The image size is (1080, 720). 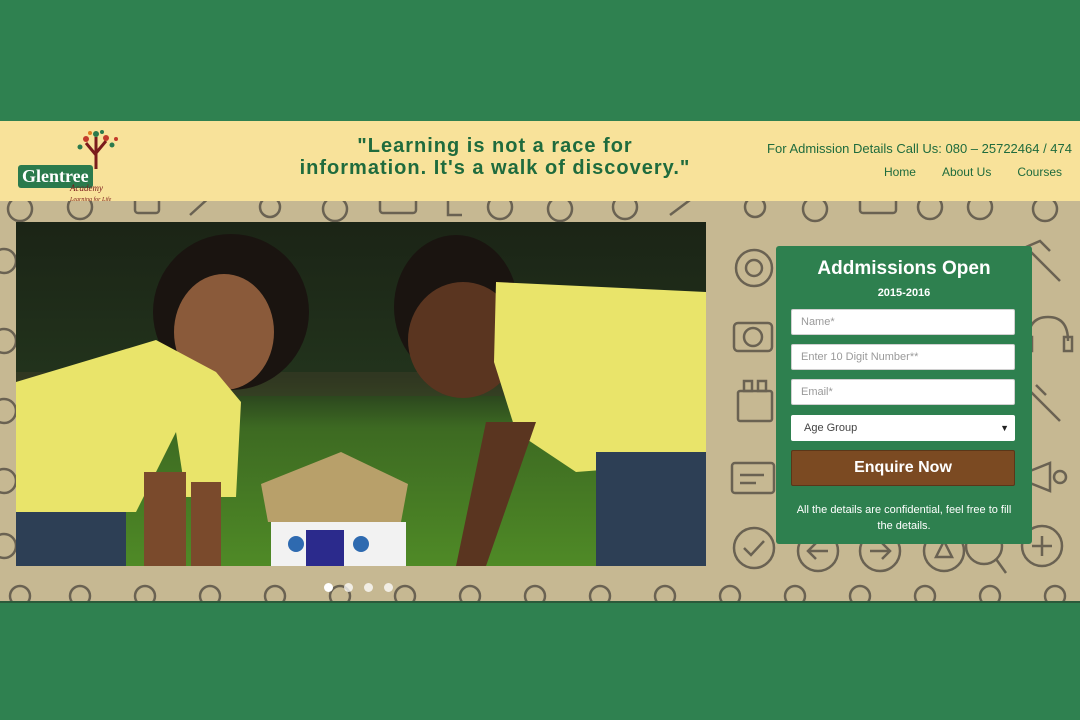 I want to click on nav-home: Home, so click(x=900, y=172).